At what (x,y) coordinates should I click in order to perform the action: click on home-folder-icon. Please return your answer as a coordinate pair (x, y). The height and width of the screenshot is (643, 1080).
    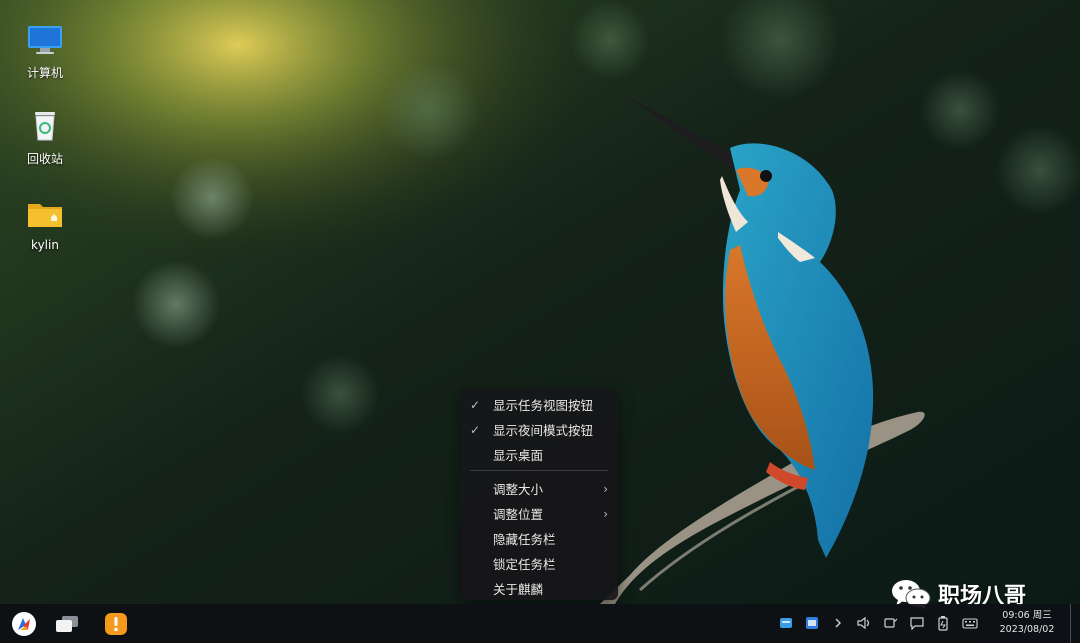
    Looking at the image, I should click on (45, 214).